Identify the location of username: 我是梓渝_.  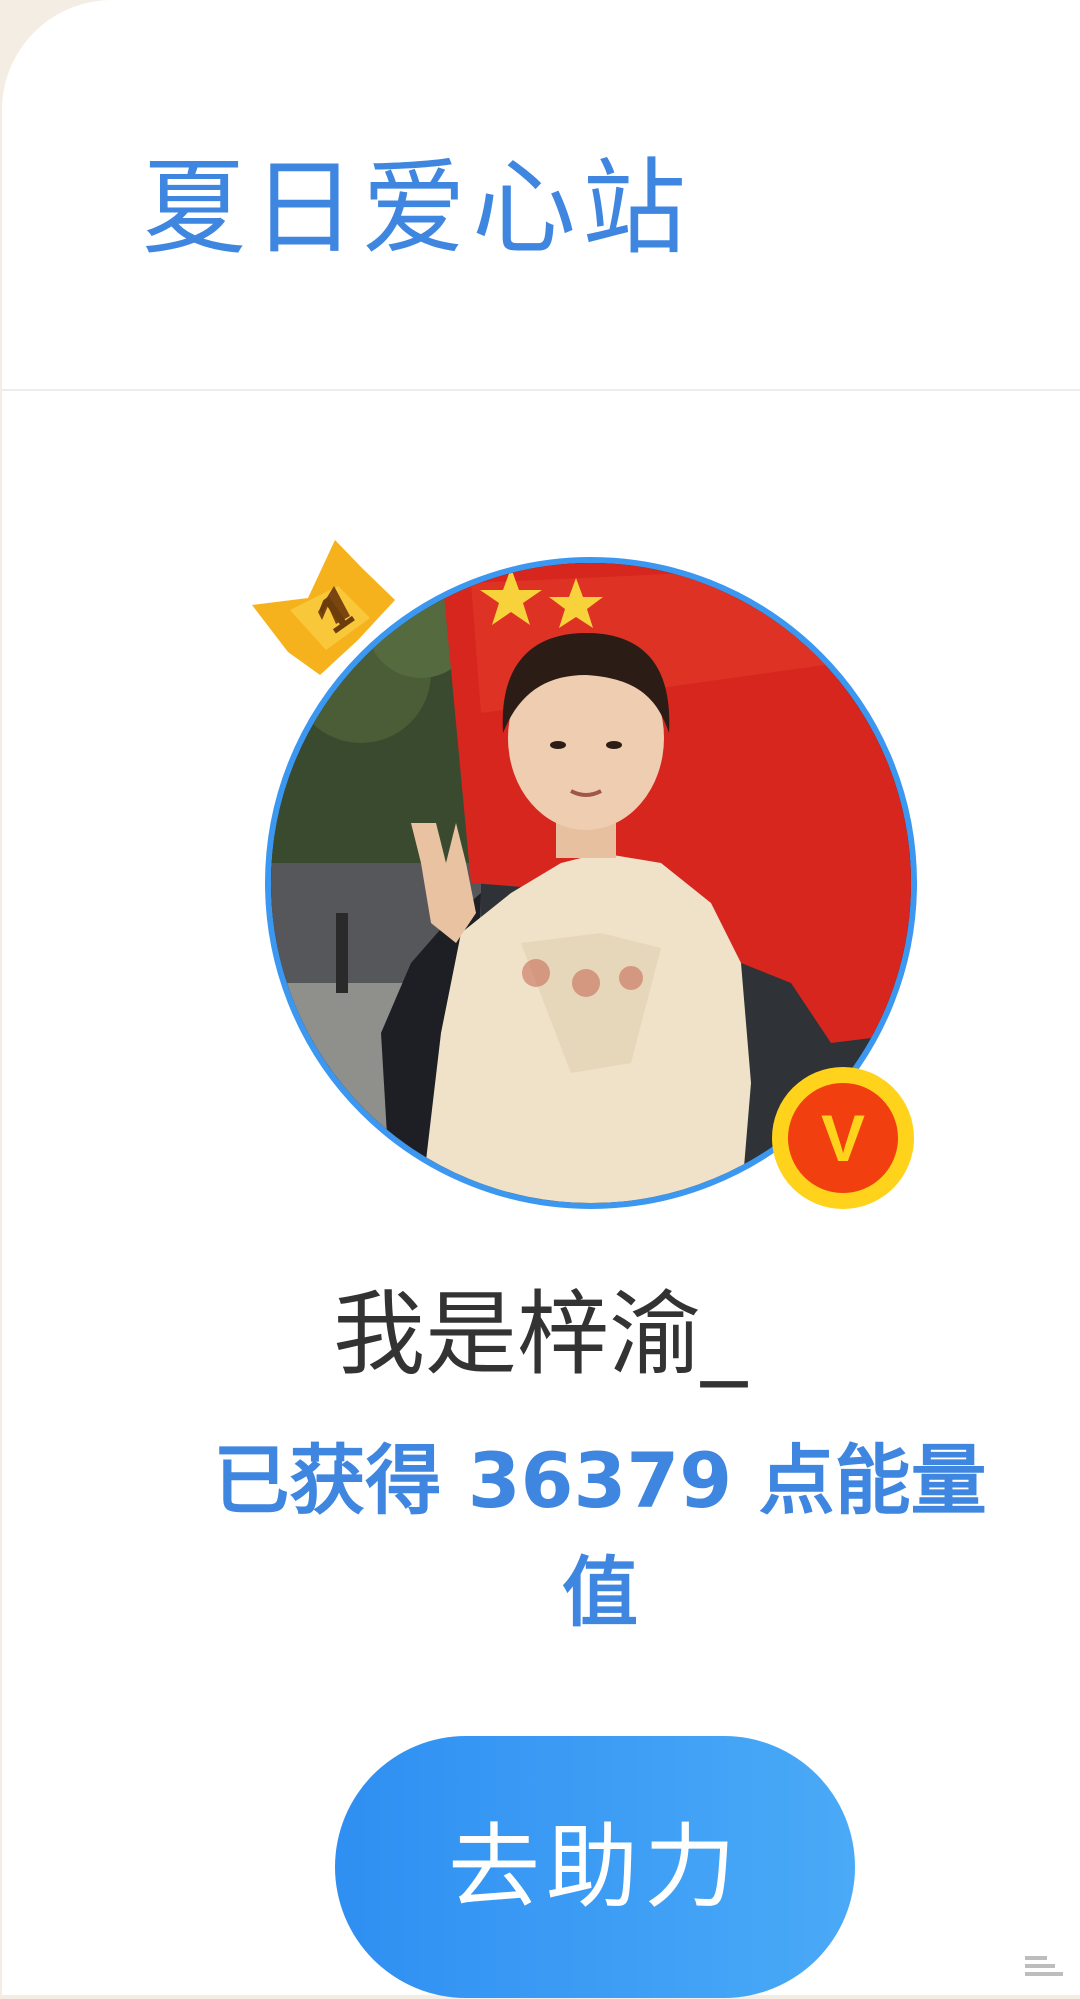
(539, 1334).